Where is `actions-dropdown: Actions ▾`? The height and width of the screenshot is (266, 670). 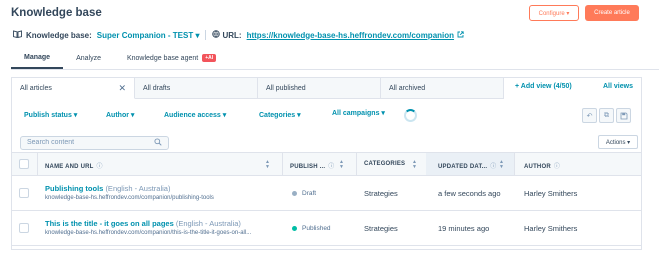
actions-dropdown: Actions ▾ is located at coordinates (618, 142).